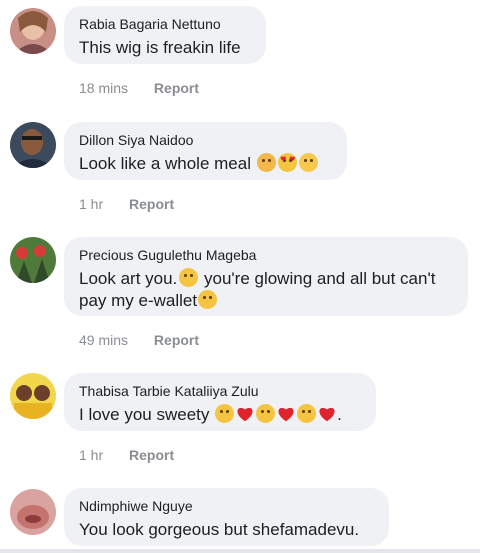  I want to click on heart-eyes-face-icon, so click(287, 162).